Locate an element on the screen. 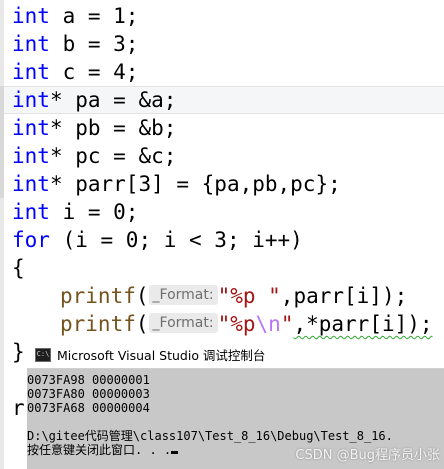 The width and height of the screenshot is (444, 469). console-app-icon: C:\ is located at coordinates (43, 354).